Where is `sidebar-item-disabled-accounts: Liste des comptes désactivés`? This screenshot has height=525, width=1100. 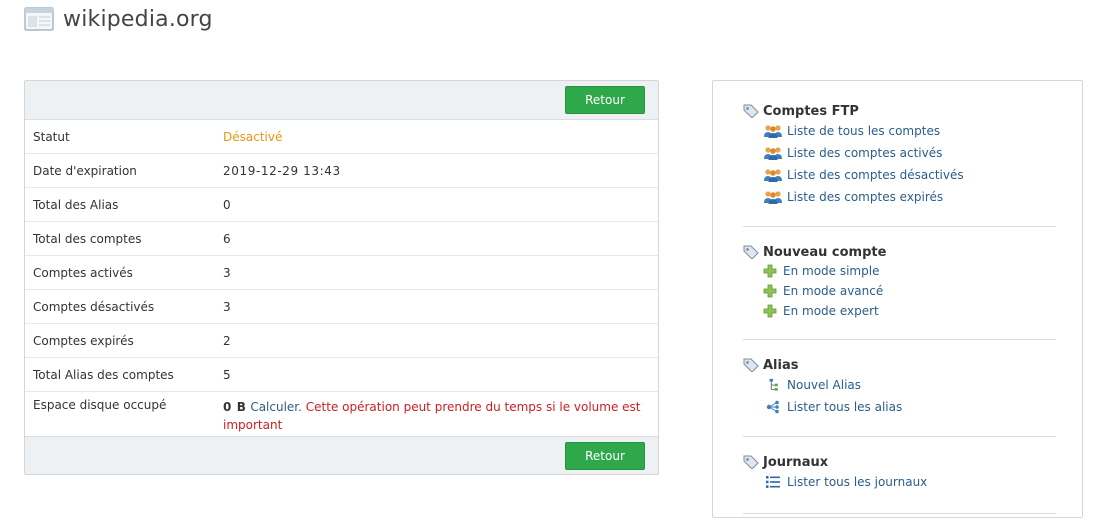 sidebar-item-disabled-accounts: Liste des comptes désactivés is located at coordinates (899, 175).